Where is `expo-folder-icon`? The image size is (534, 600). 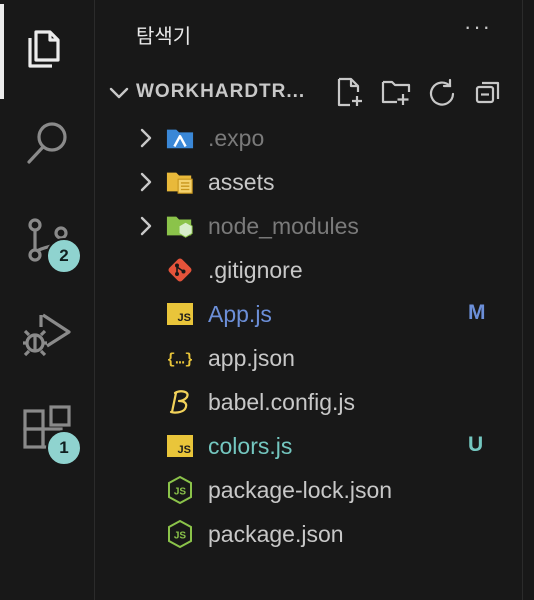
expo-folder-icon is located at coordinates (180, 138).